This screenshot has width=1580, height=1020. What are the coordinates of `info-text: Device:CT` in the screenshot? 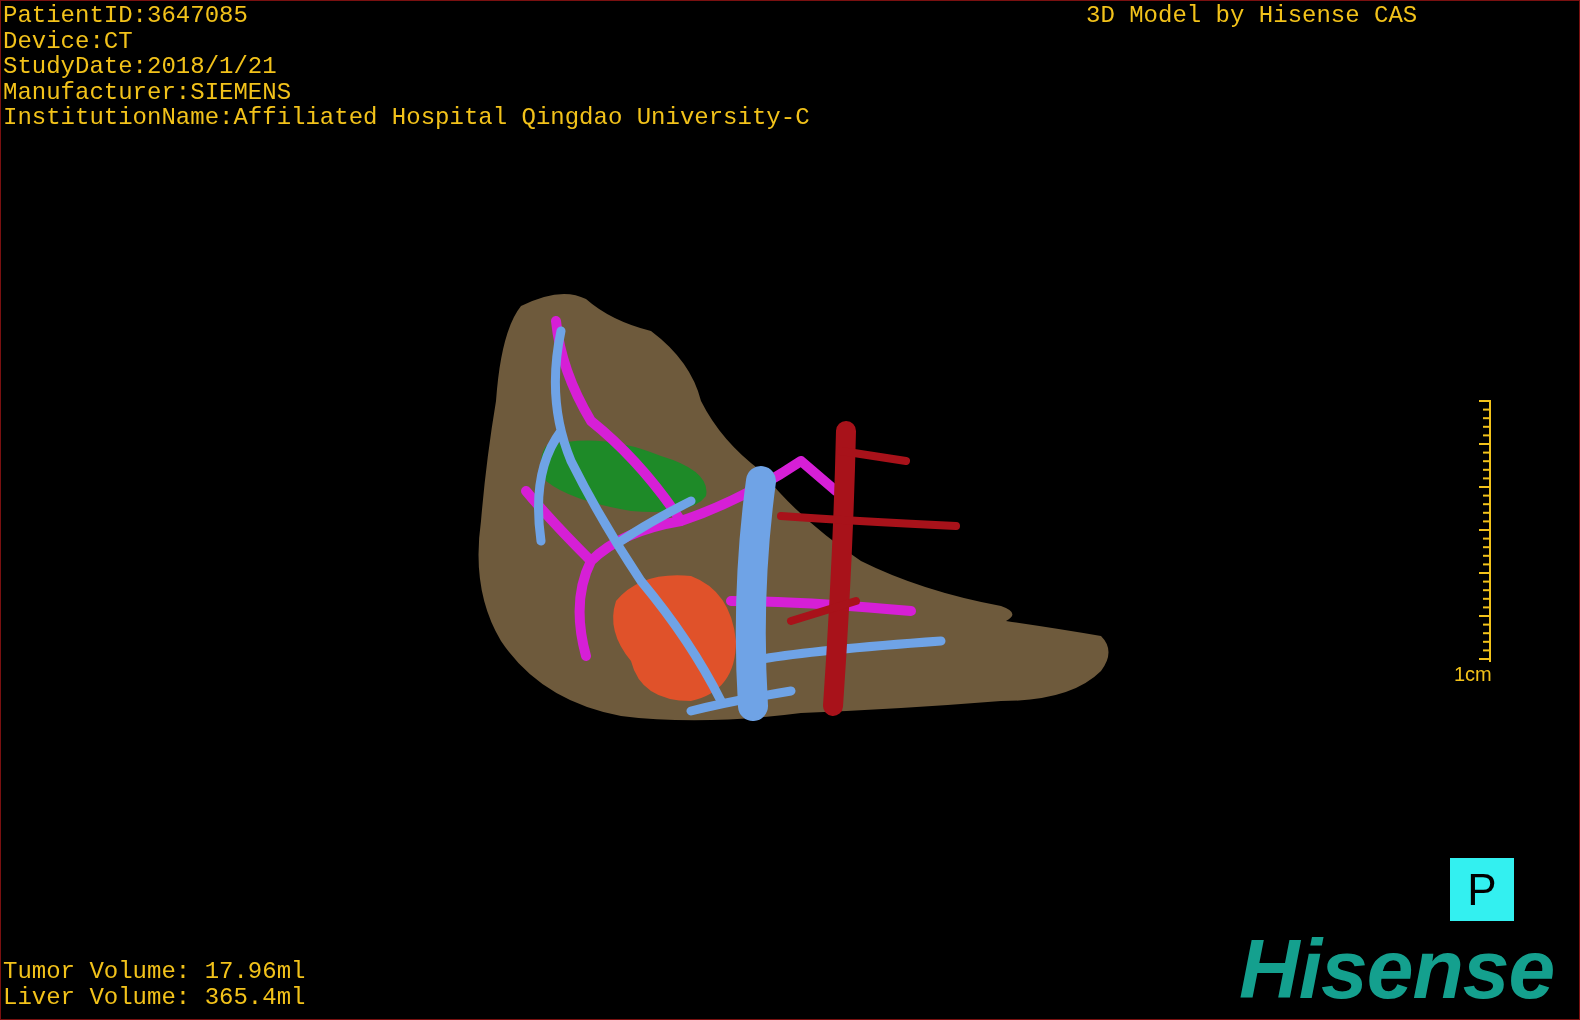 It's located at (68, 41).